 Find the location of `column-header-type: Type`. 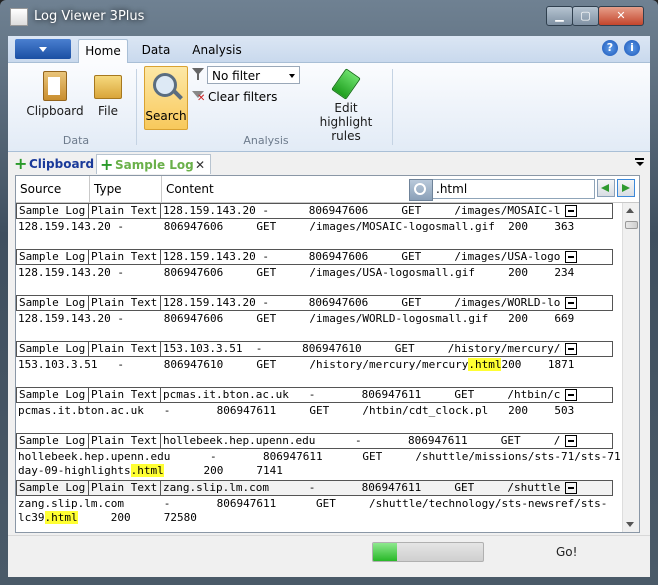

column-header-type: Type is located at coordinates (126, 189).